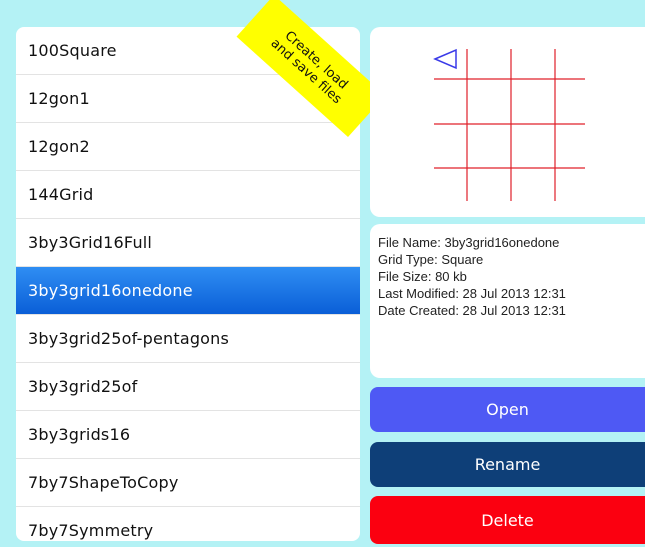 The image size is (645, 547). I want to click on file-item: 7by7ShapeToCopy, so click(188, 483).